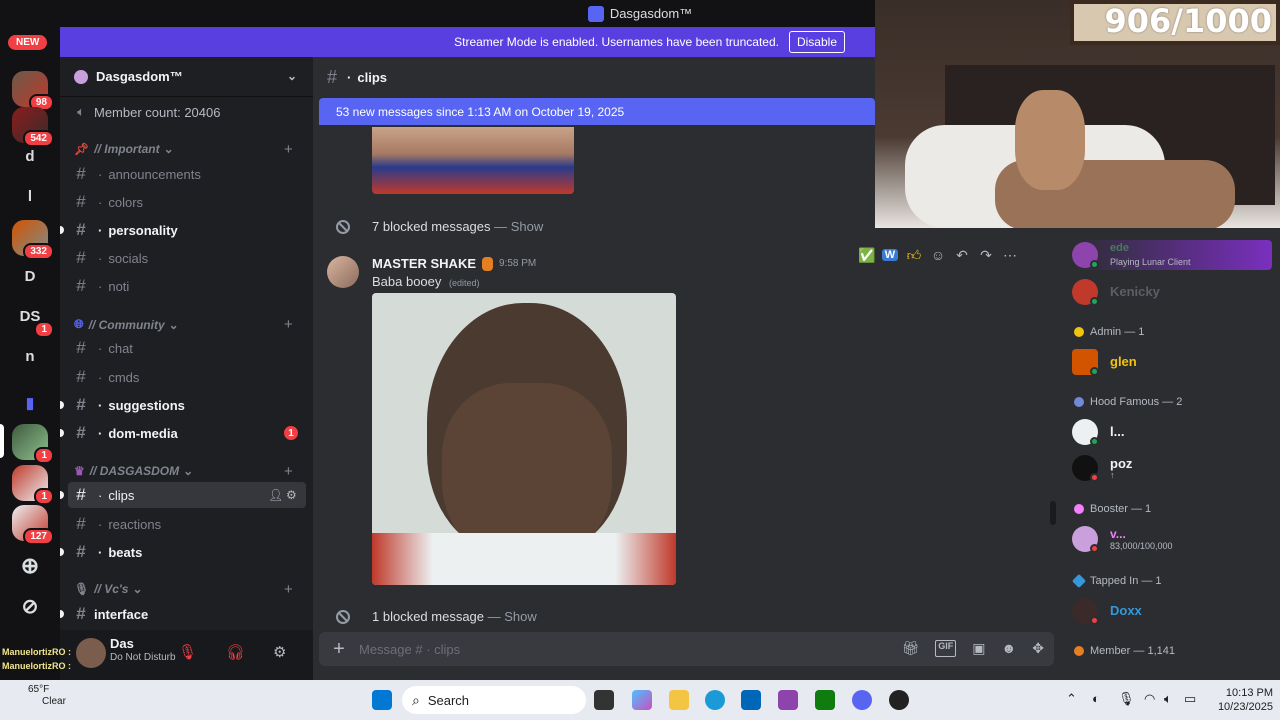  Describe the element at coordinates (33, 318) in the screenshot. I see `server-icon: DS 1` at that location.